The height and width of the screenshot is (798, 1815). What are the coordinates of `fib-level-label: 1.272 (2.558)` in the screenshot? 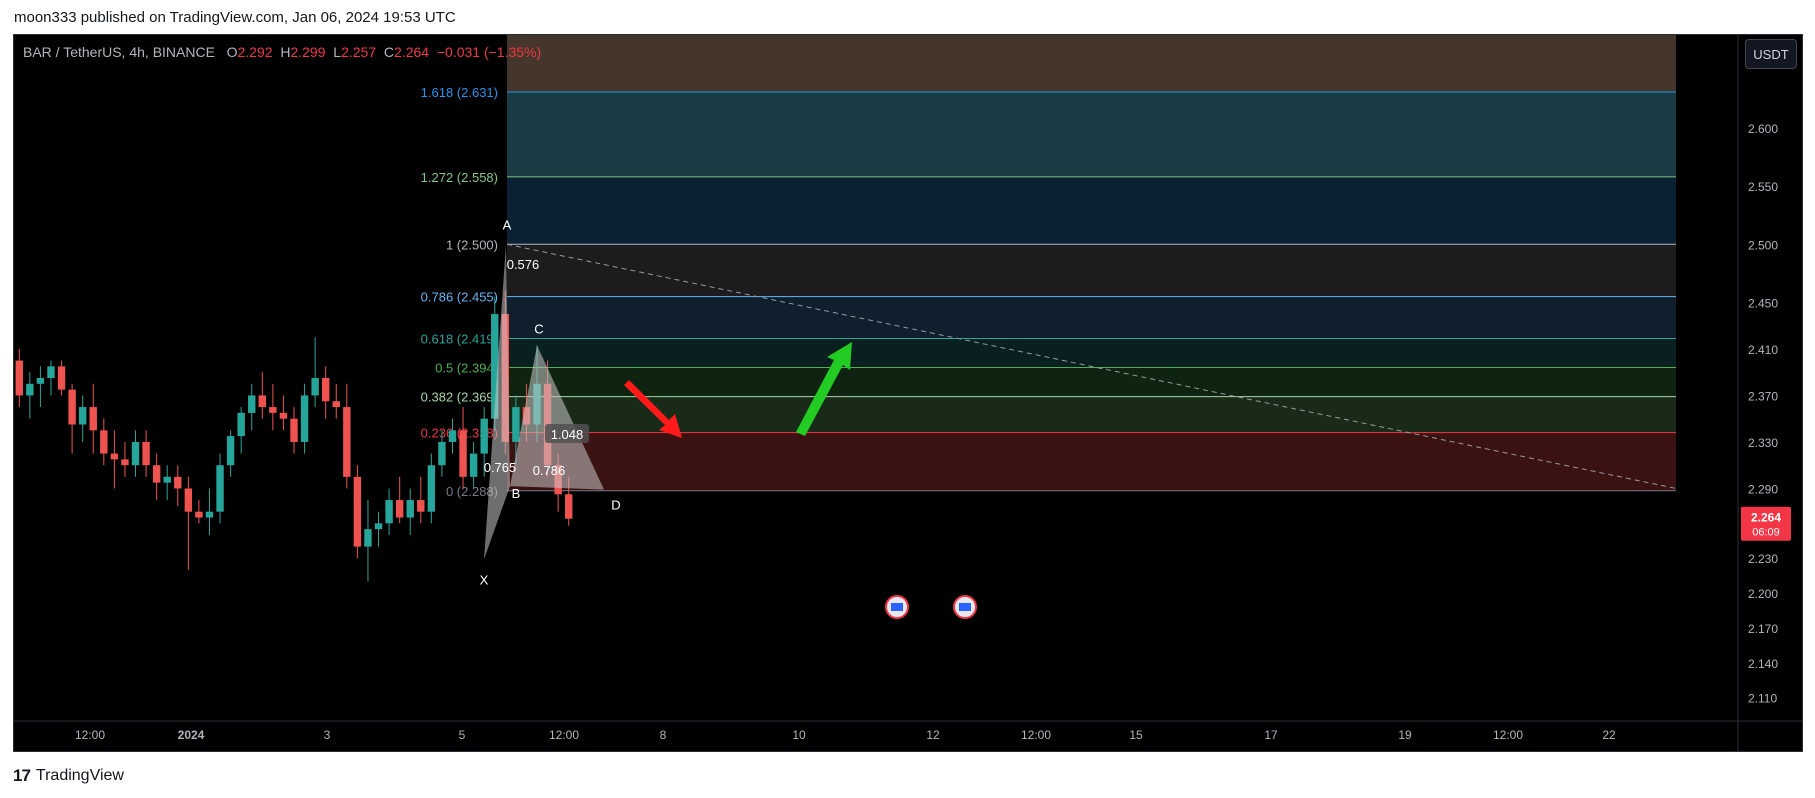 It's located at (459, 177).